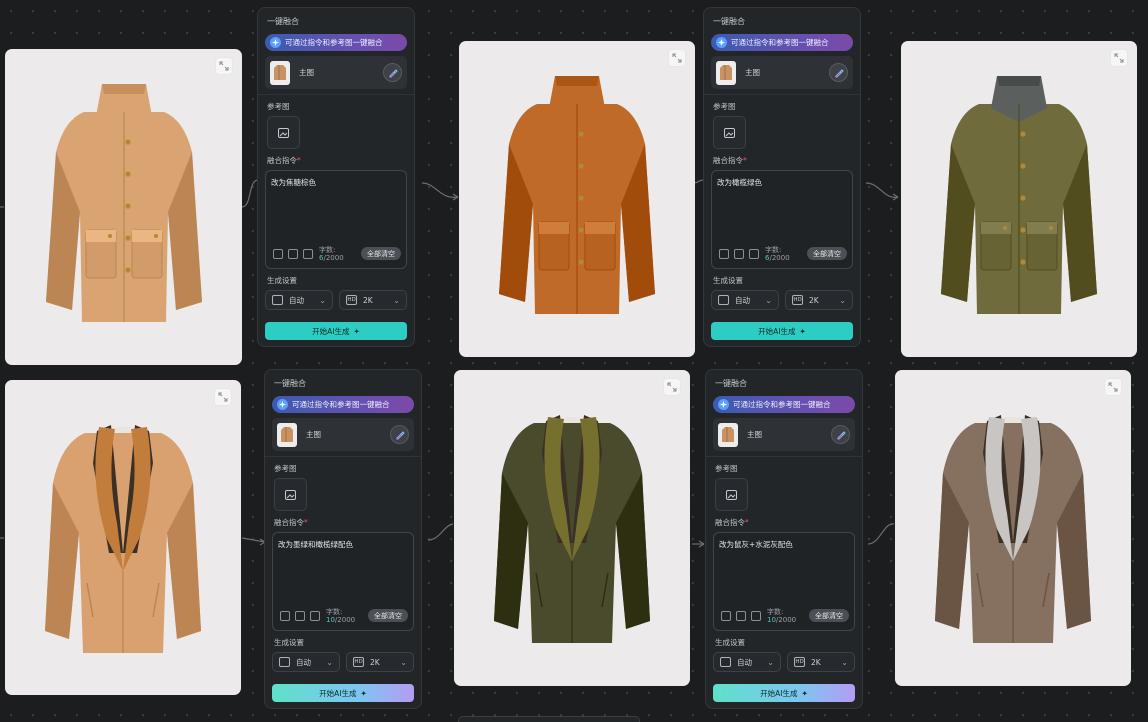 Image resolution: width=1148 pixels, height=722 pixels. I want to click on image-card-result-olive, so click(1019, 199).